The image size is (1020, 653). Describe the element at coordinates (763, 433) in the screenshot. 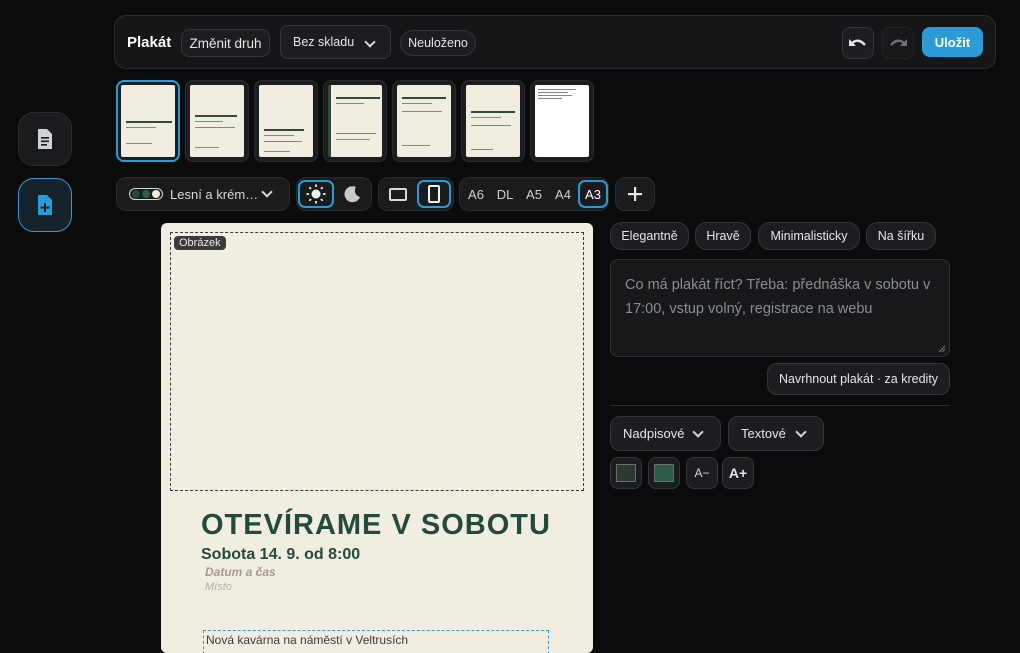

I see `text-font-value: Textové` at that location.